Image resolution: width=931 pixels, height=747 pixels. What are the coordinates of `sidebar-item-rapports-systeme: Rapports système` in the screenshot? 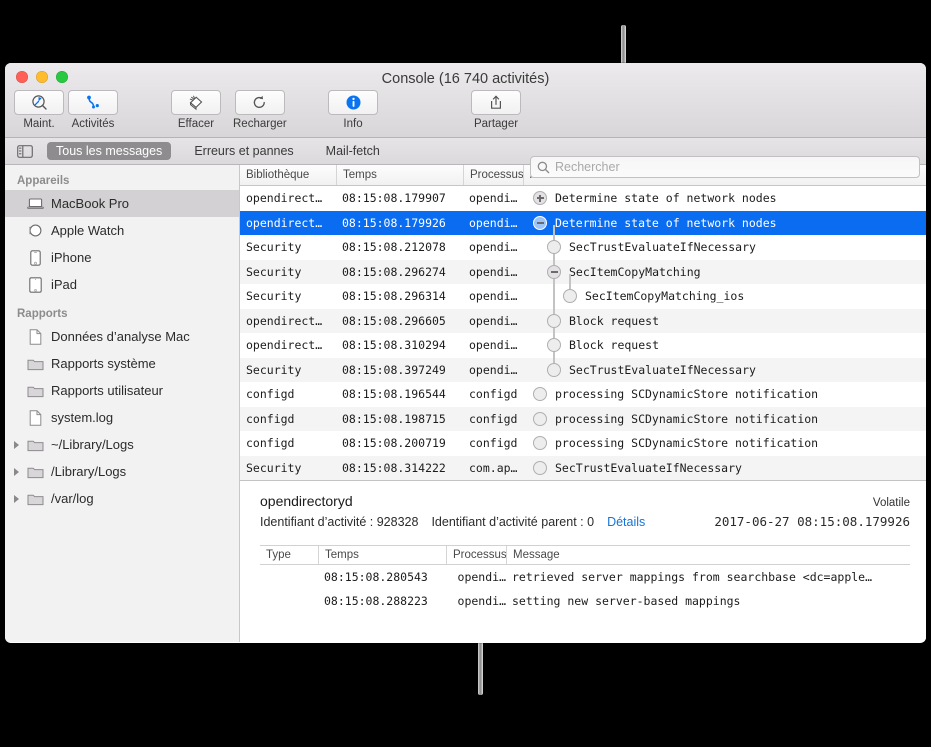 It's located at (122, 363).